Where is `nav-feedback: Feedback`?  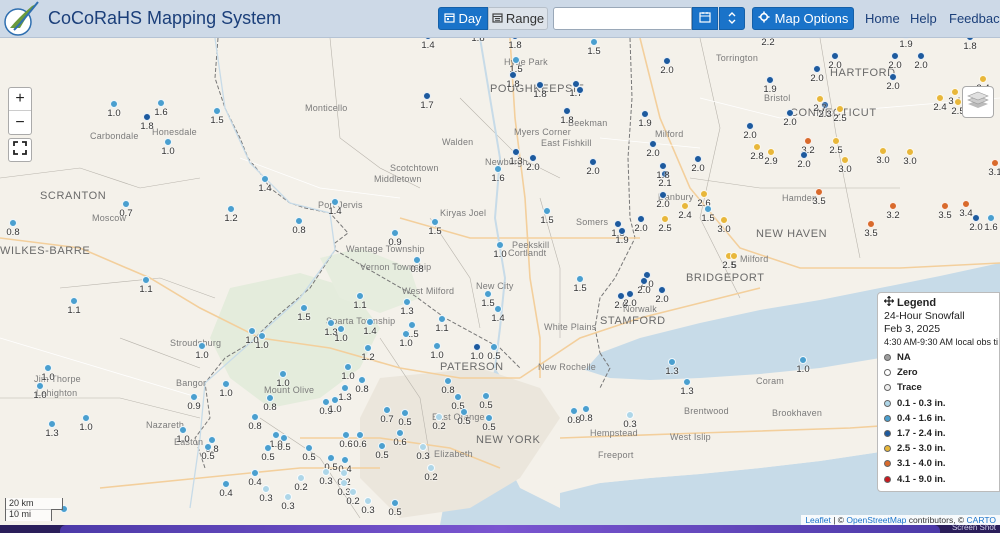
nav-feedback: Feedback is located at coordinates (974, 18).